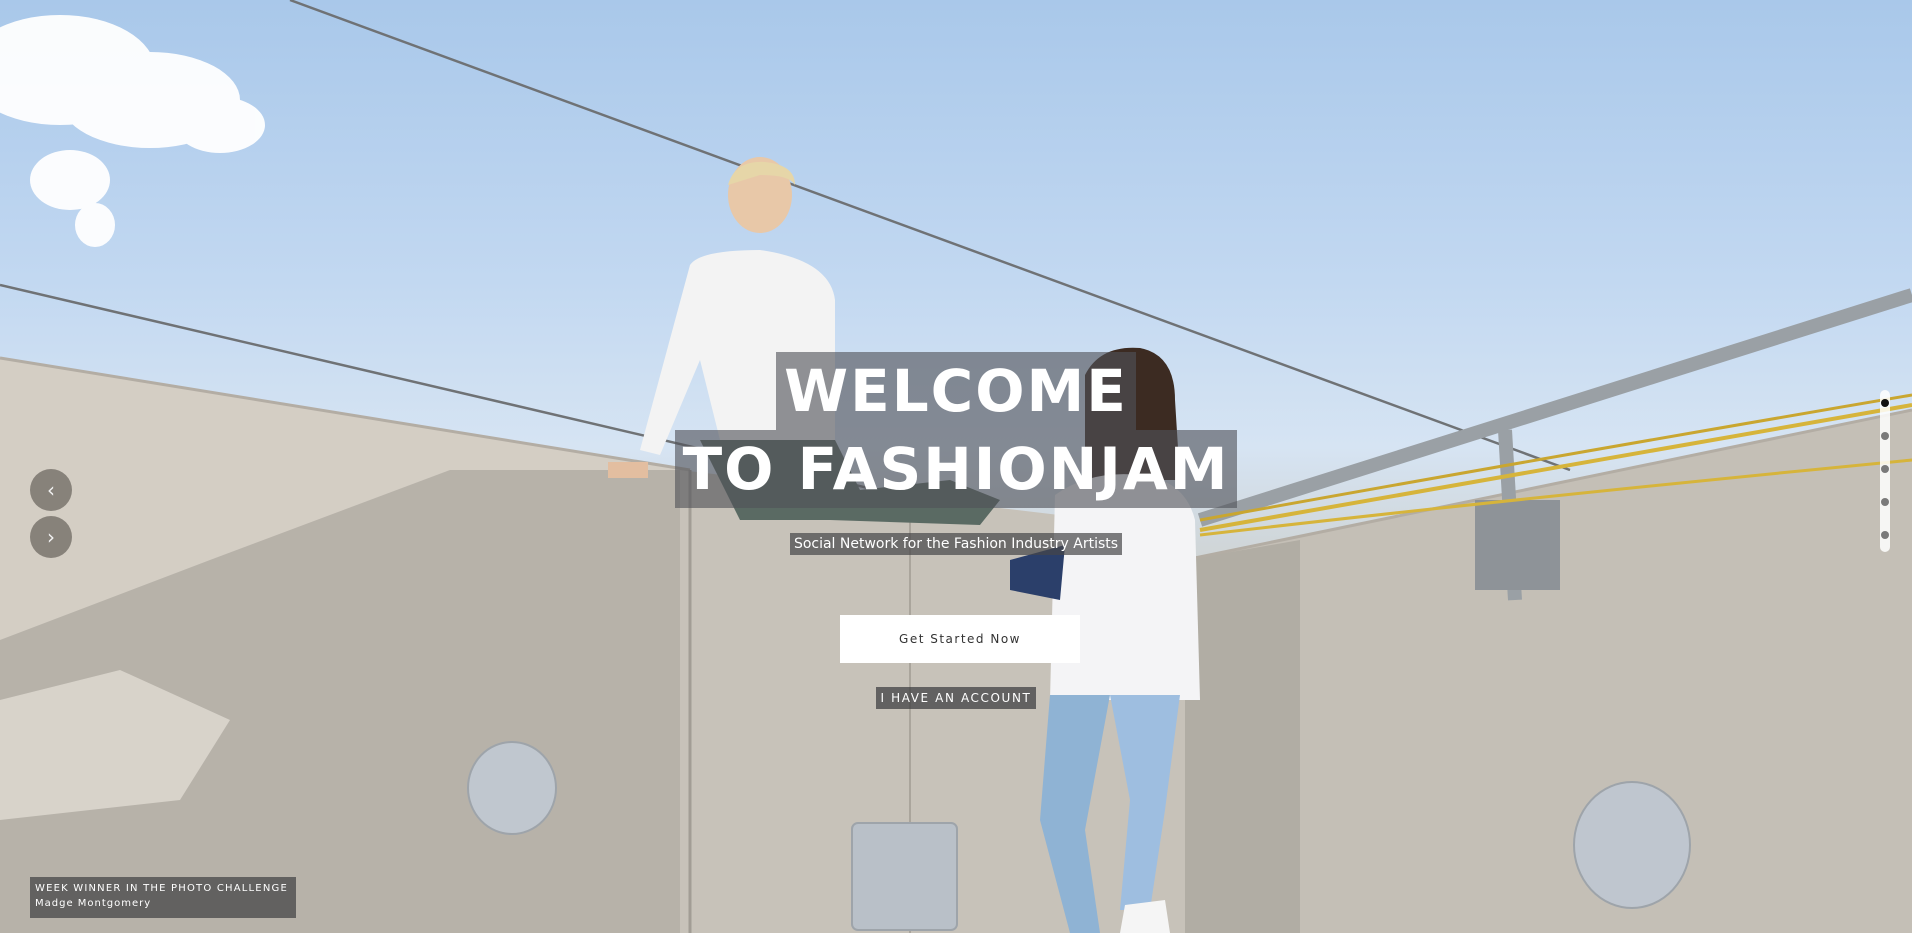 The height and width of the screenshot is (933, 1912). I want to click on carousel-pagination, so click(1885, 471).